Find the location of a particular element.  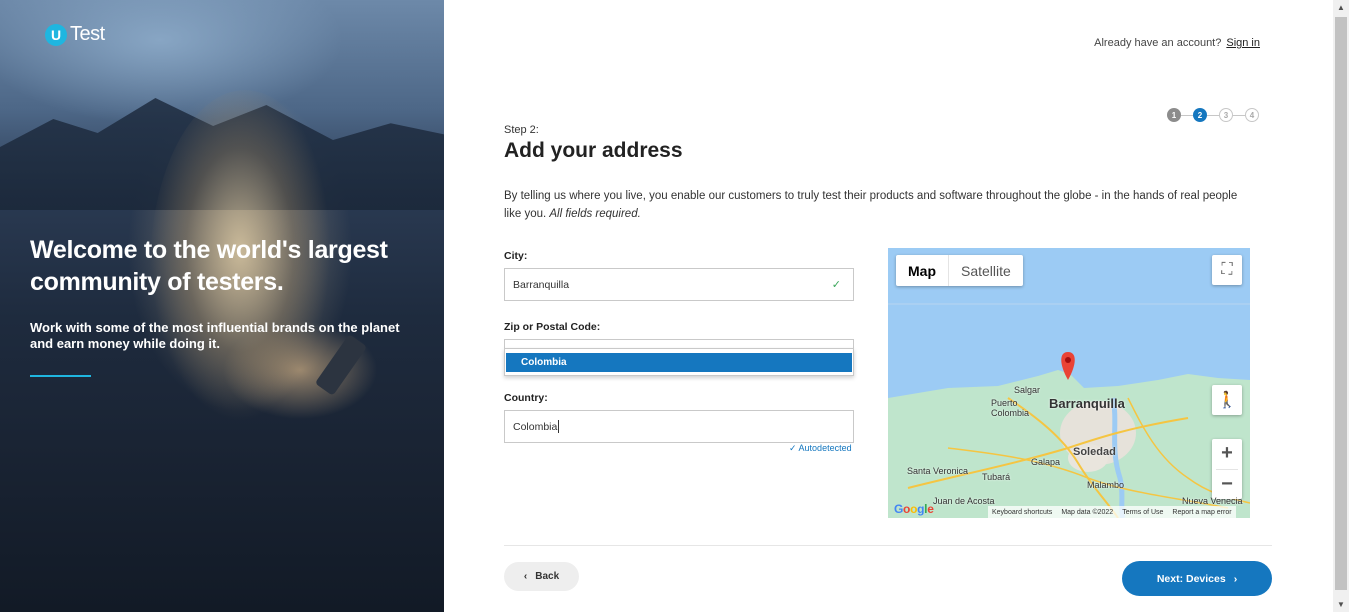

logo-text: Test is located at coordinates (87, 34).